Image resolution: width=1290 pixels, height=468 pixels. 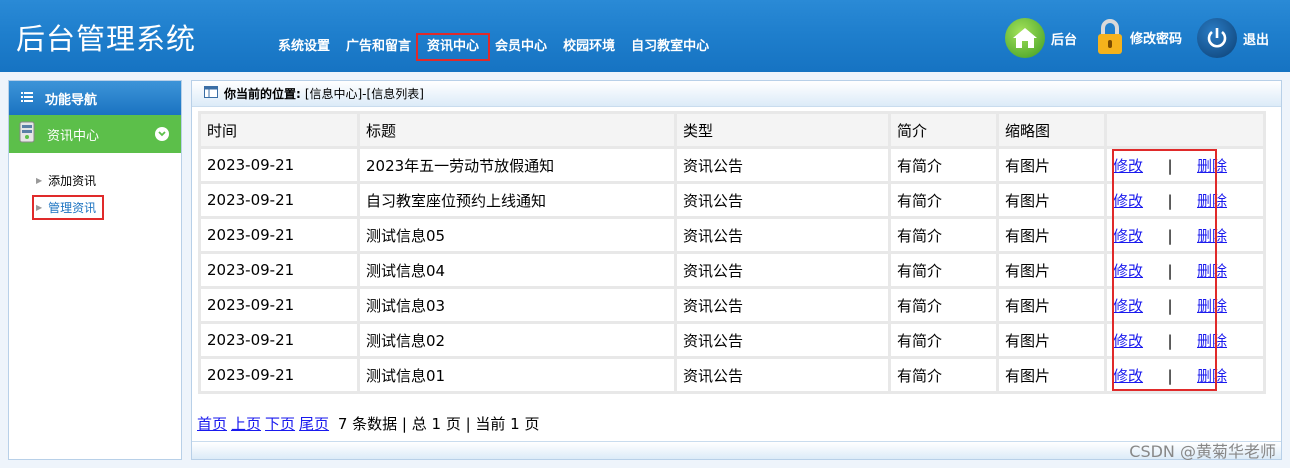 What do you see at coordinates (1025, 38) in the screenshot?
I see `home-icon` at bounding box center [1025, 38].